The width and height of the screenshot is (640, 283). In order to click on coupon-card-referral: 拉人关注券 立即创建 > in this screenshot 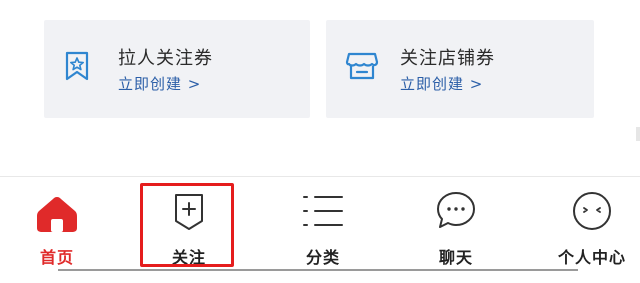, I will do `click(177, 69)`.